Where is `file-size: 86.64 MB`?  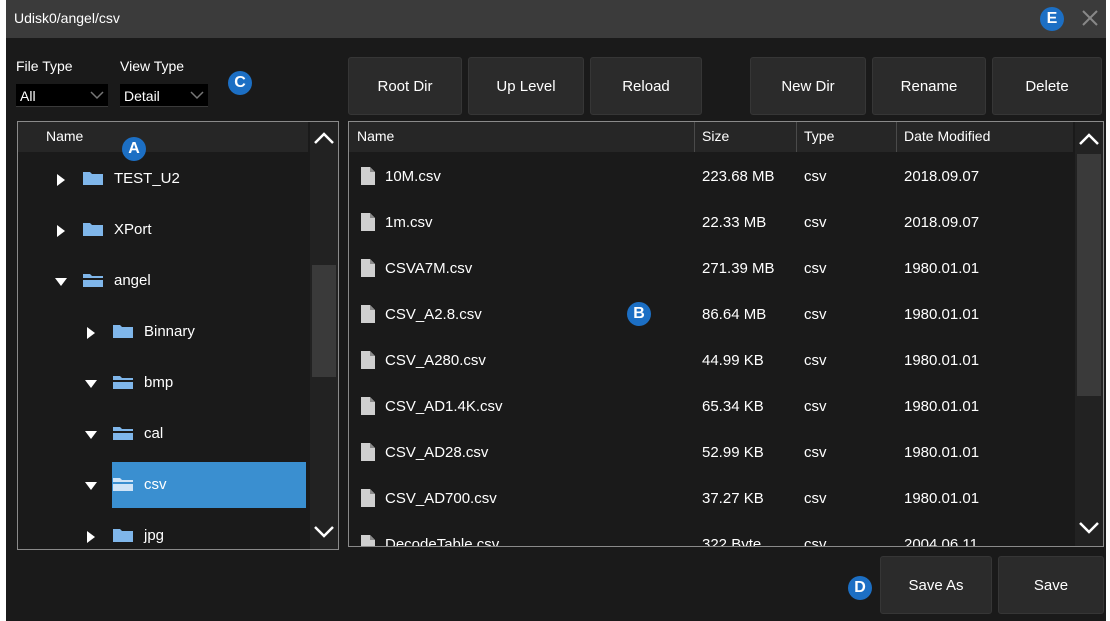
file-size: 86.64 MB is located at coordinates (734, 314).